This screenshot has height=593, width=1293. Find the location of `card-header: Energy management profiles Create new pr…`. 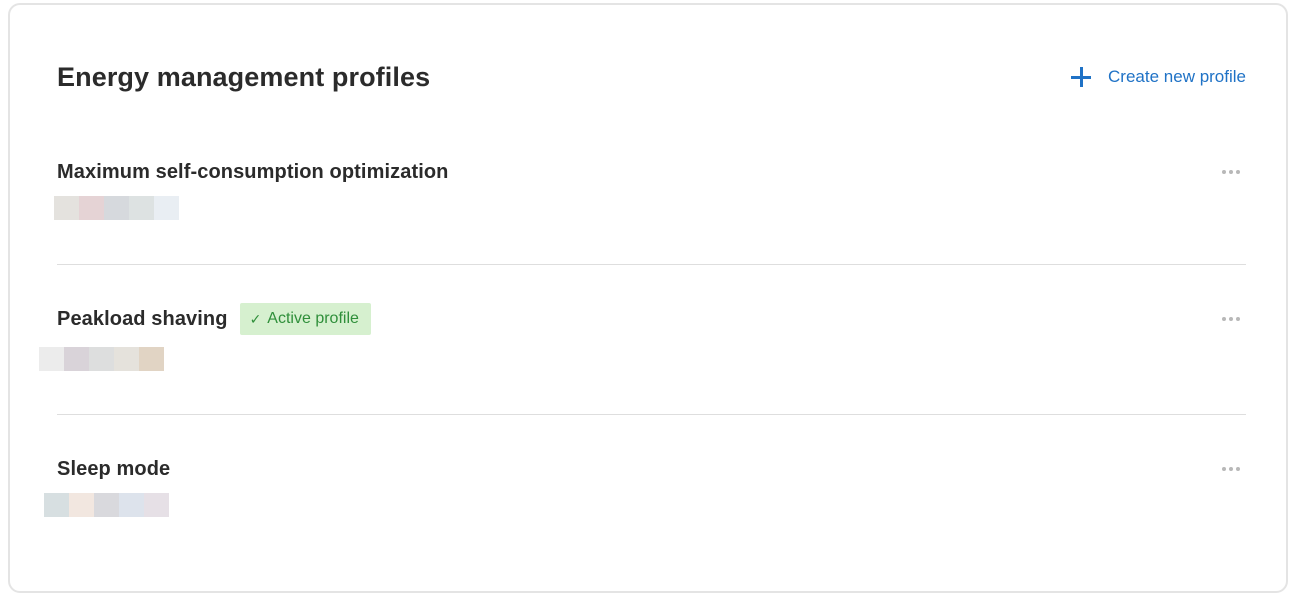

card-header: Energy management profiles Create new pr… is located at coordinates (671, 77).